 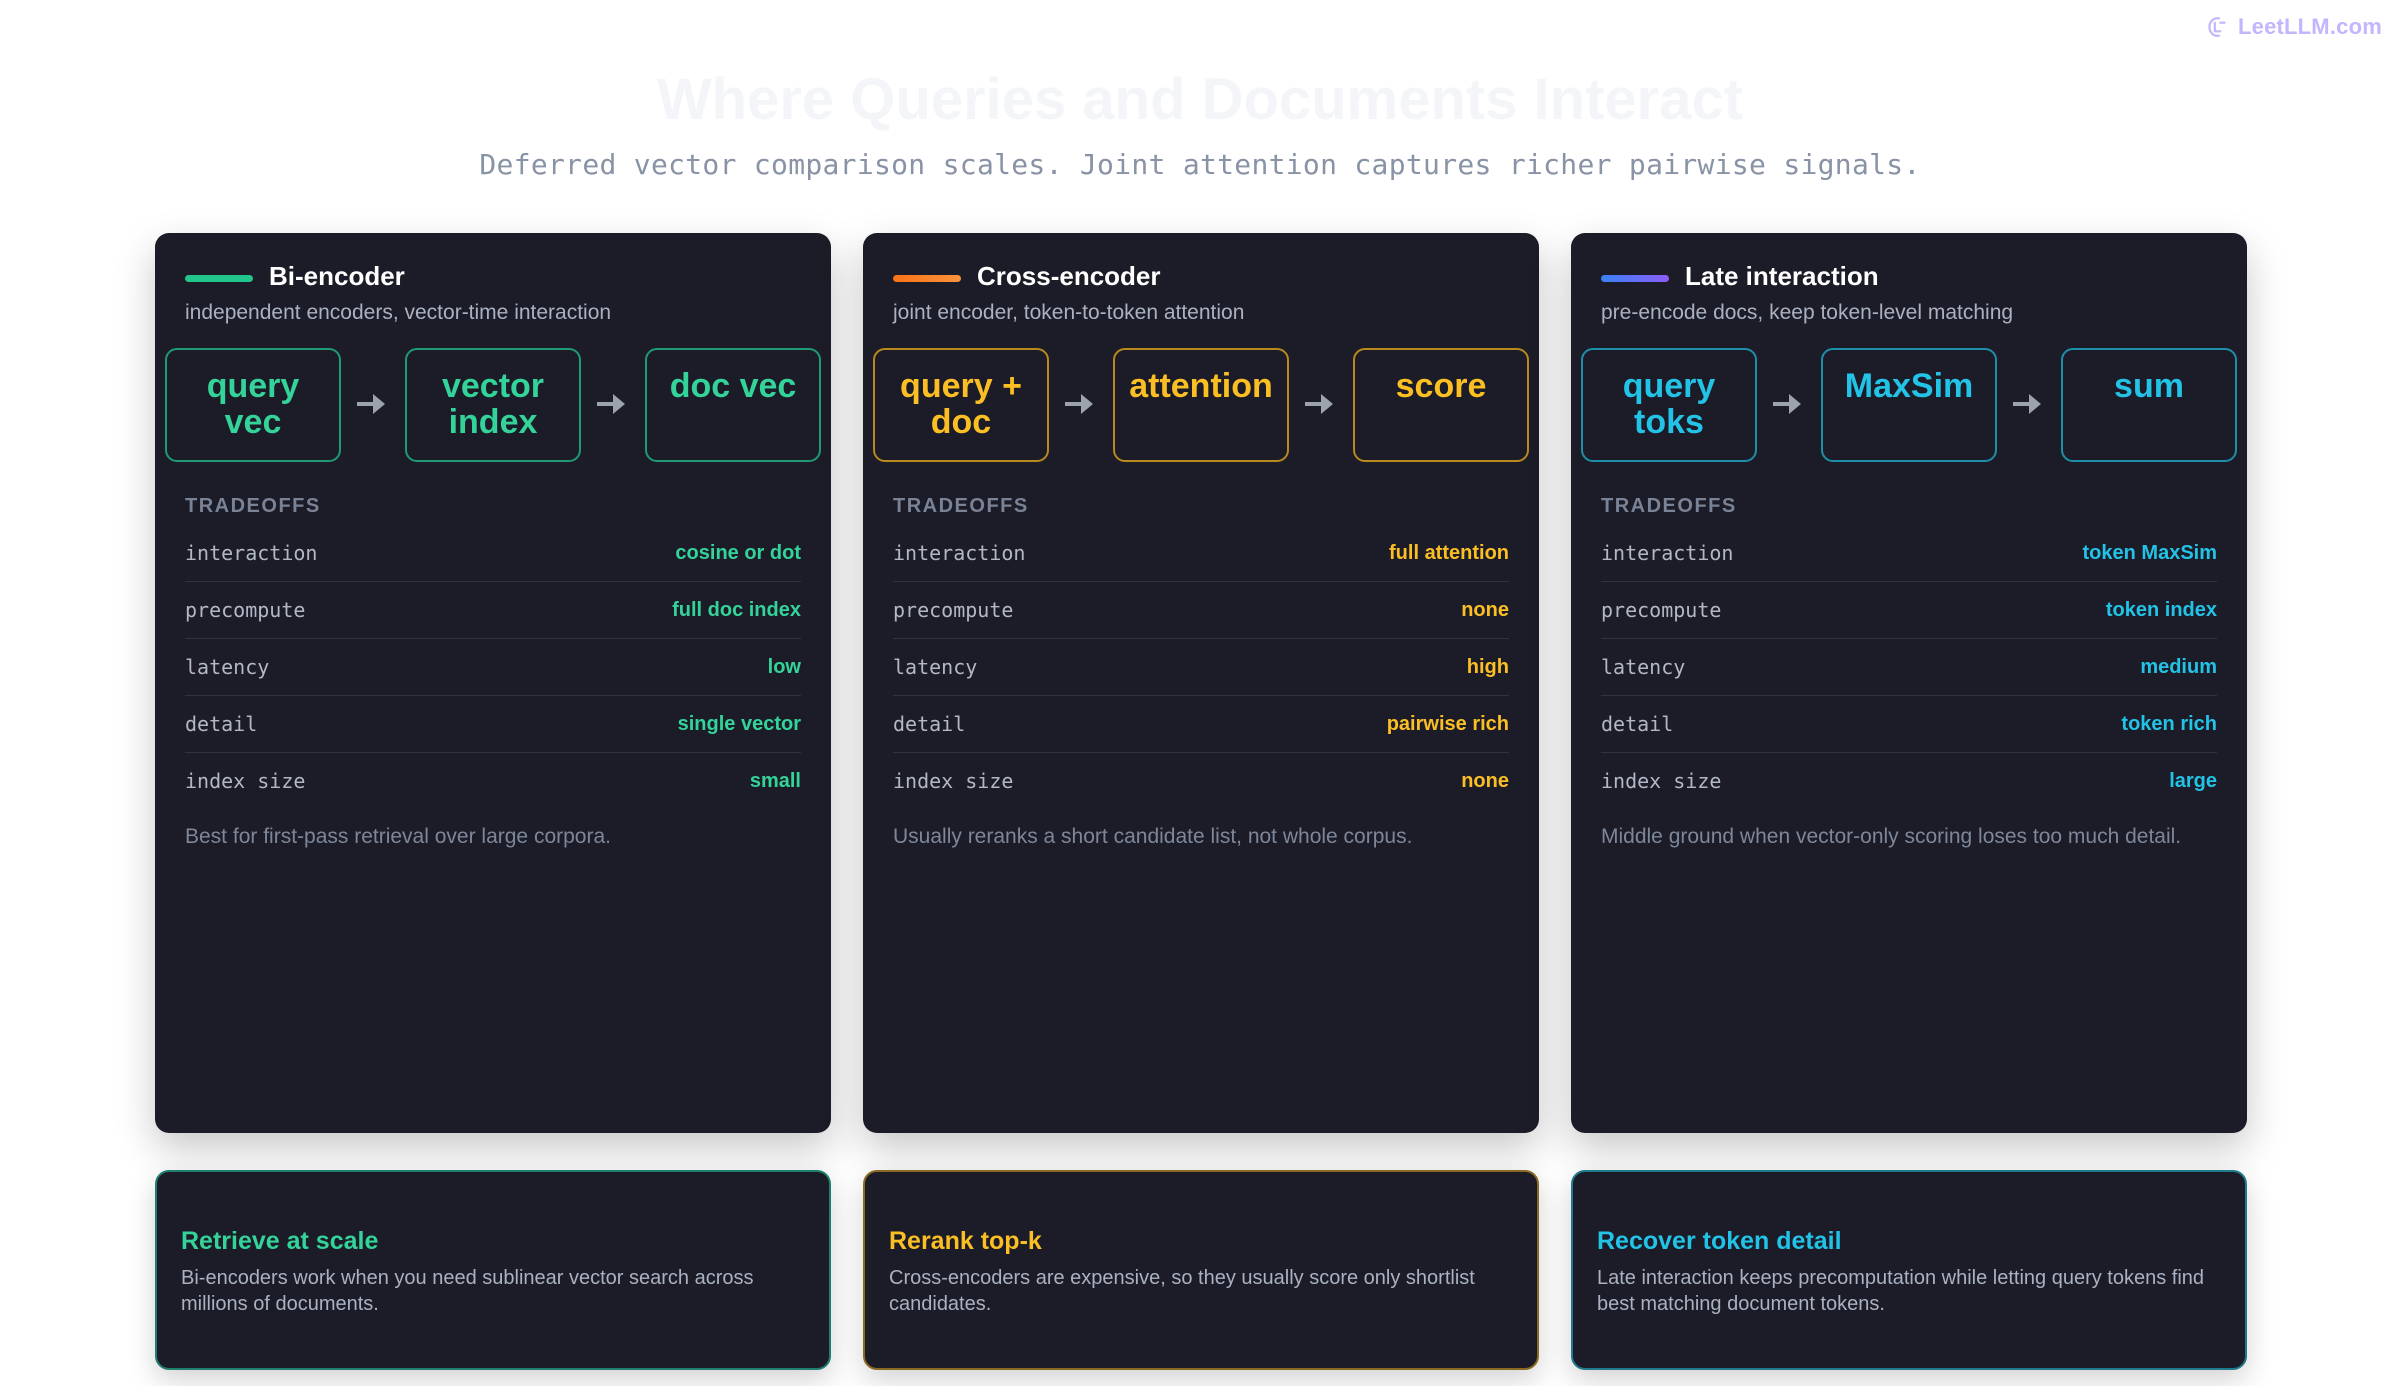 I want to click on tradeoff-row: precompute full doc index, so click(x=493, y=610).